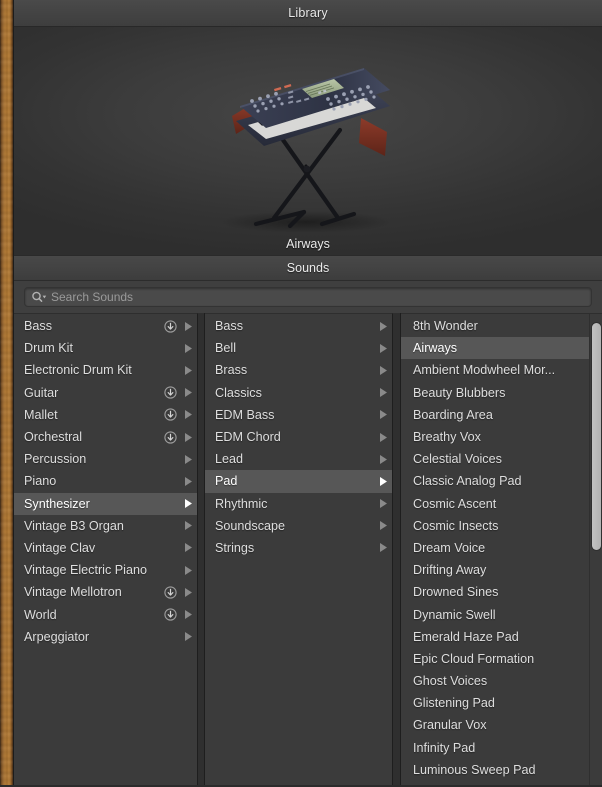 This screenshot has height=787, width=602. I want to click on list-item: Luminous Sweep Pad, so click(501, 770).